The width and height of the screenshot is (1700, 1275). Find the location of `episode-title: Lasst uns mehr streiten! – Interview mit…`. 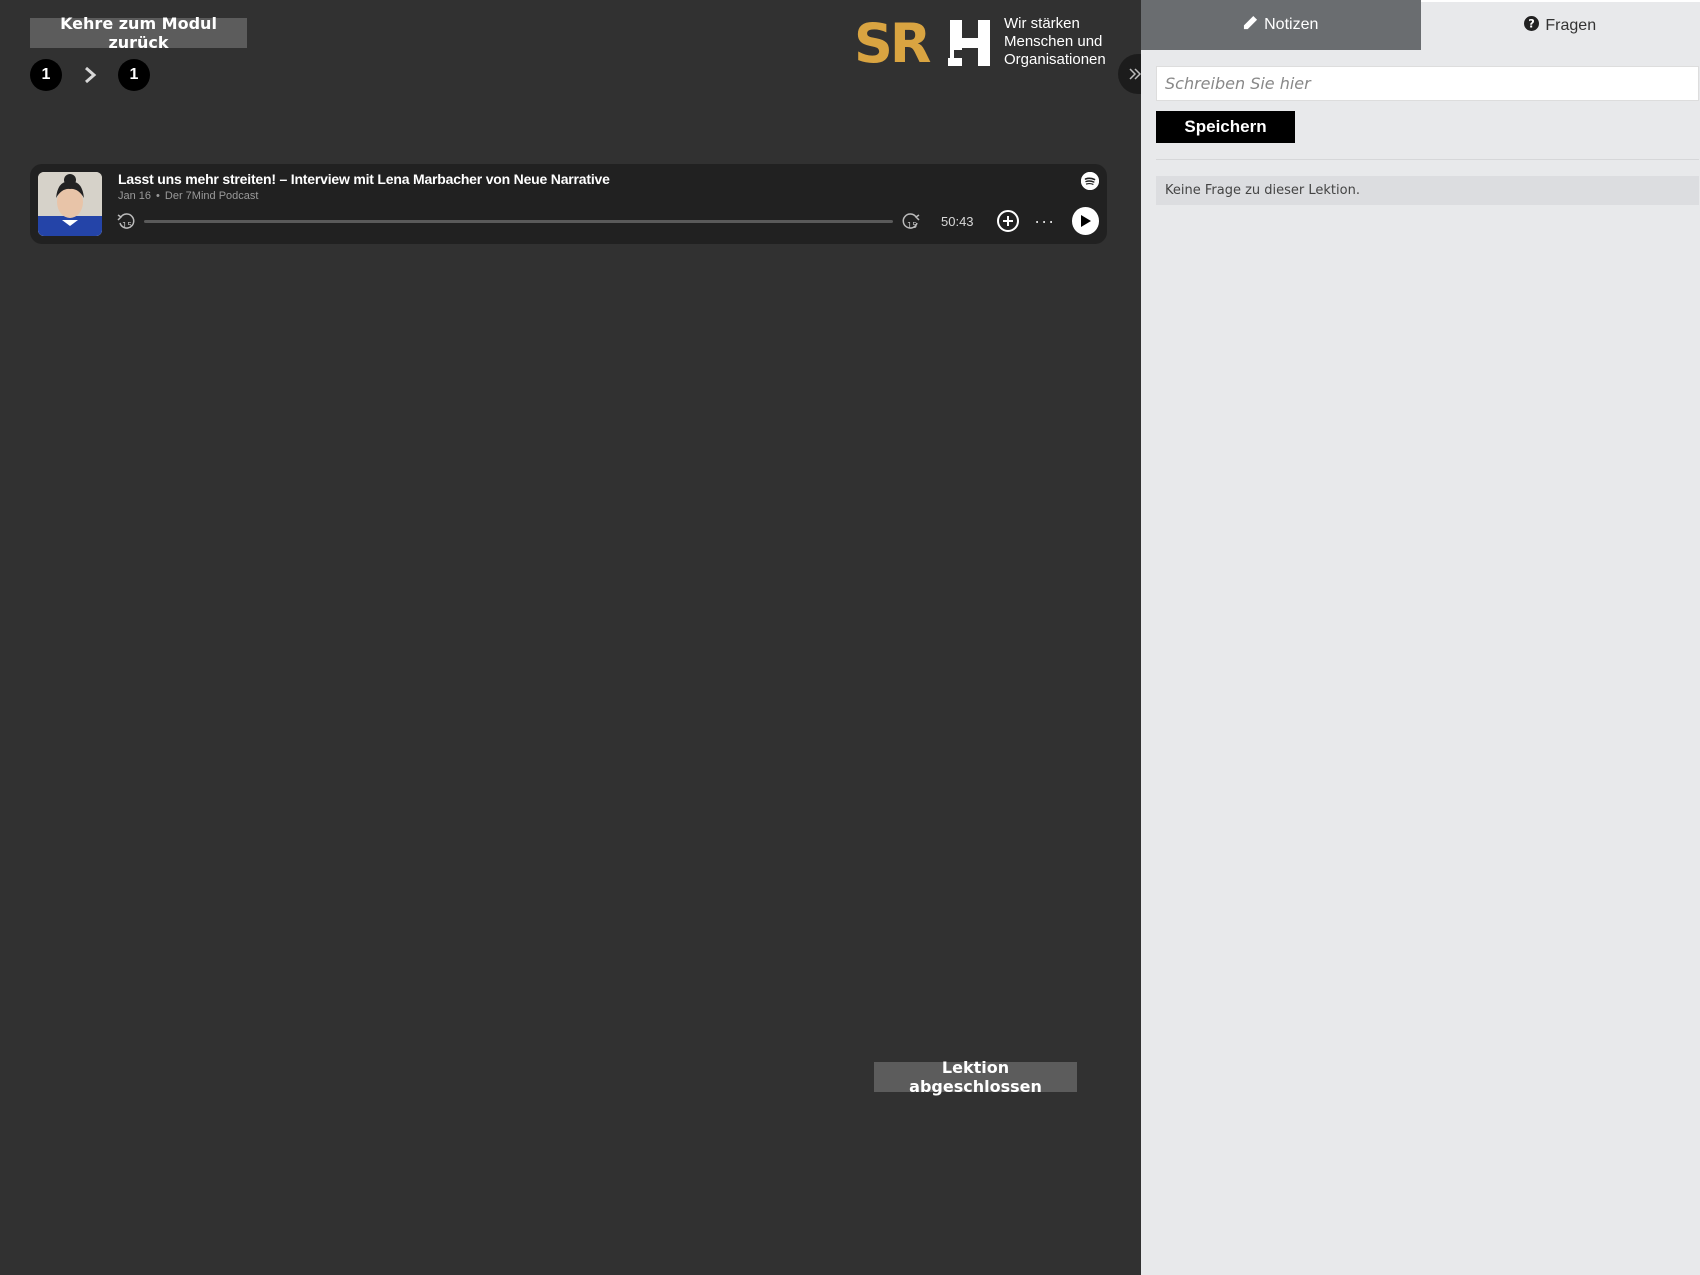

episode-title: Lasst uns mehr streiten! – Interview mit… is located at coordinates (364, 179).